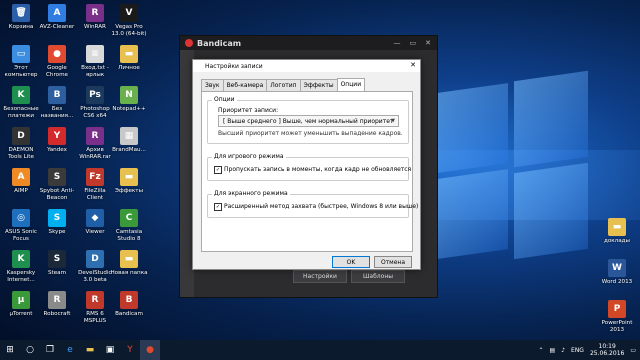  What do you see at coordinates (90, 350) in the screenshot?
I see `file-explorer-icon: ▬` at bounding box center [90, 350].